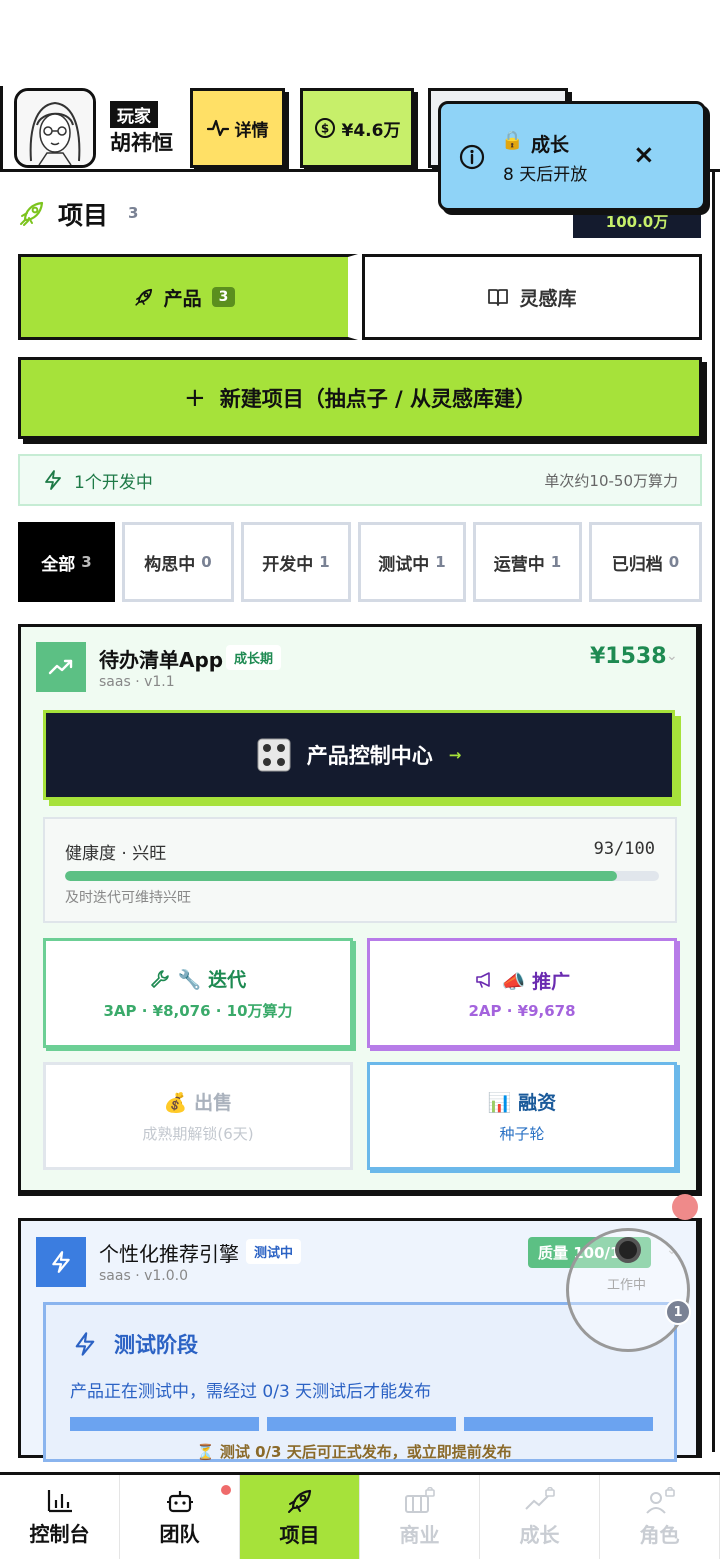  What do you see at coordinates (134, 114) in the screenshot?
I see `player-tag: 玩家` at bounding box center [134, 114].